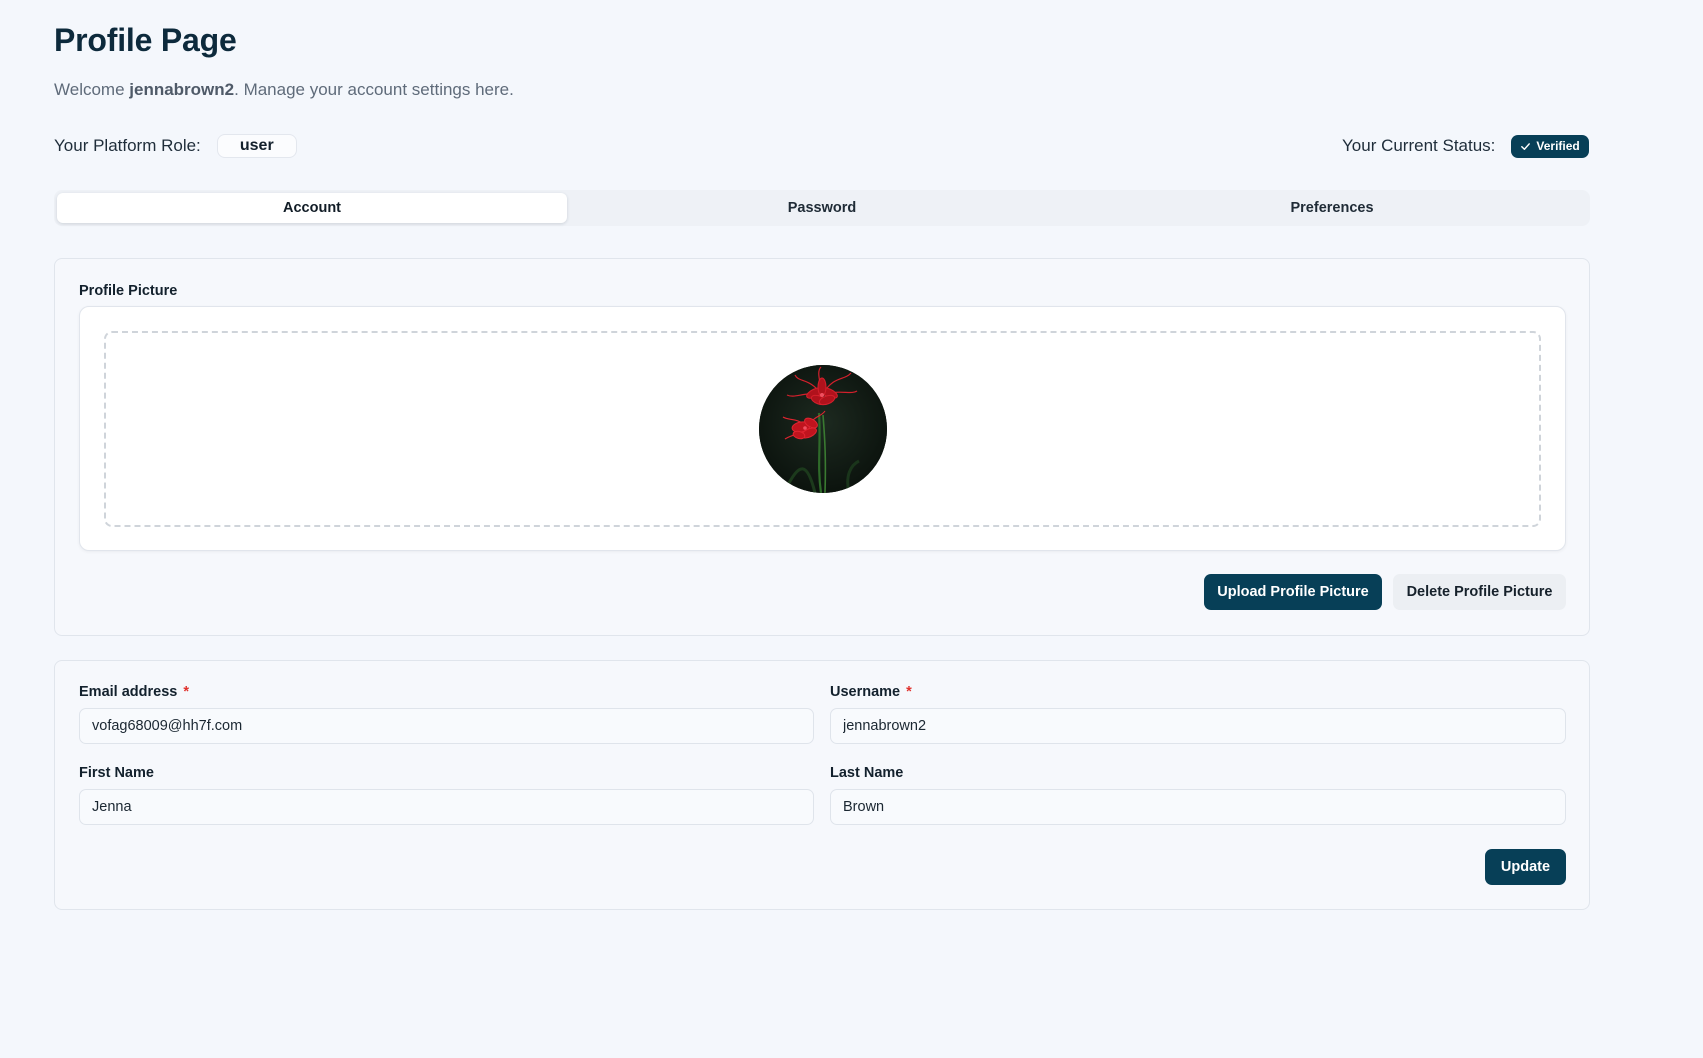  I want to click on platform-role-badge: user, so click(256, 146).